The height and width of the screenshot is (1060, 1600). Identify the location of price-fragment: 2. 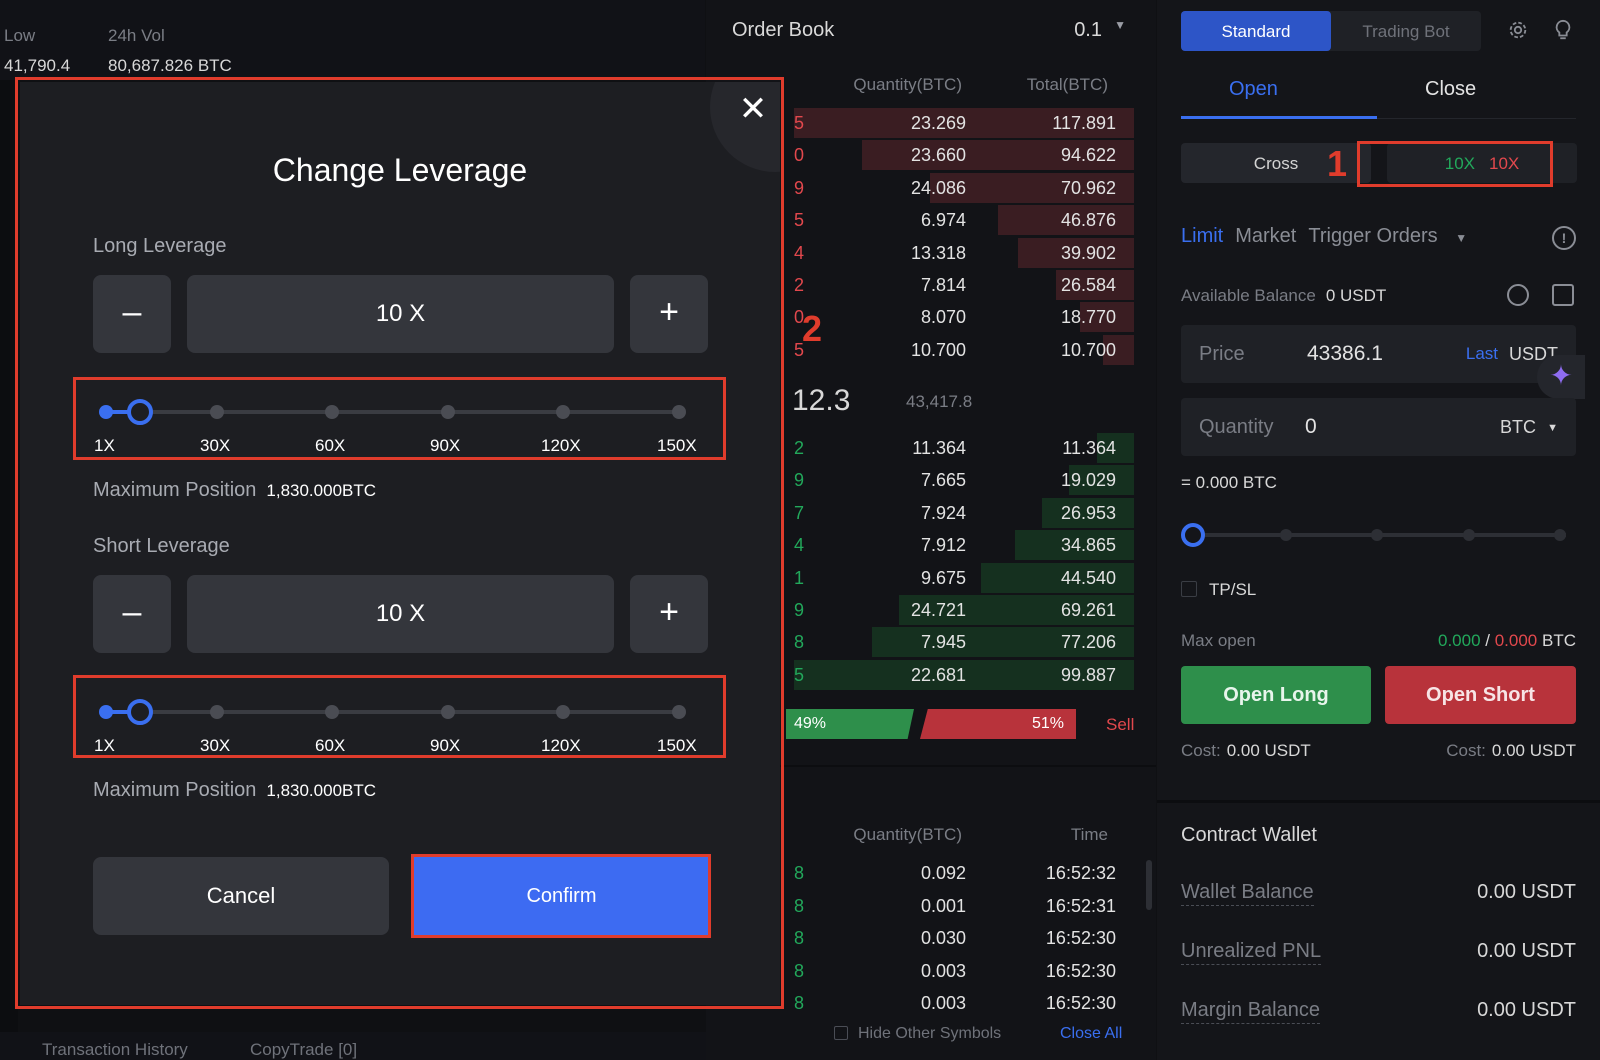
(799, 285).